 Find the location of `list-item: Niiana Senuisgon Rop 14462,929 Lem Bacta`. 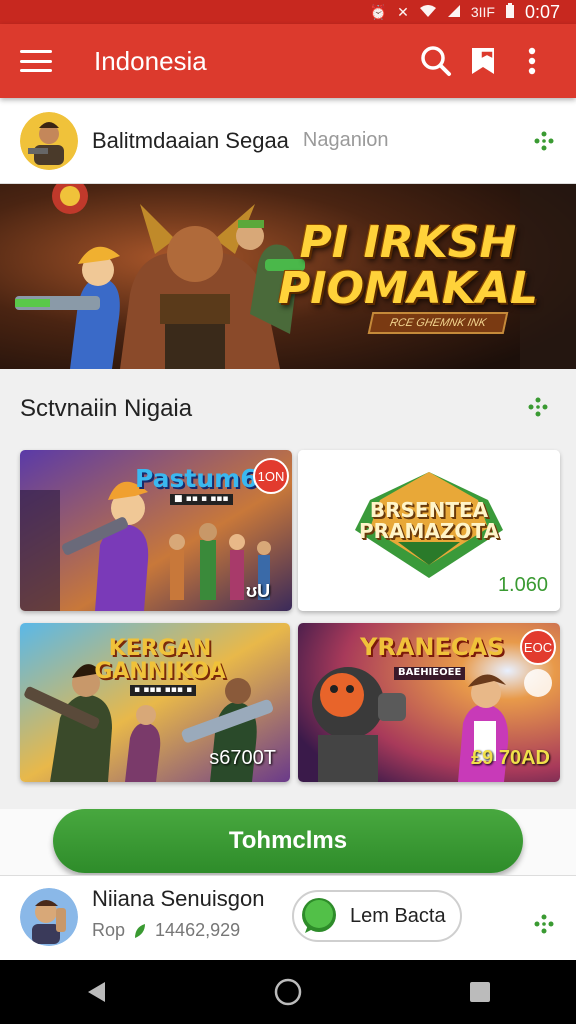

list-item: Niiana Senuisgon Rop 14462,929 Lem Bacta is located at coordinates (288, 917).